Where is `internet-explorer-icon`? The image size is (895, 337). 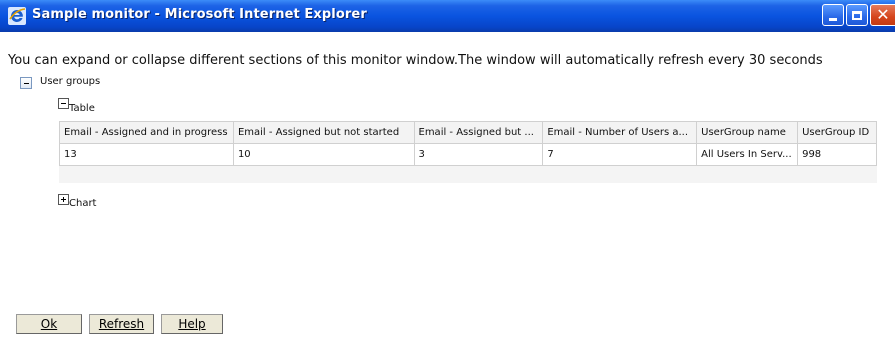
internet-explorer-icon is located at coordinates (17, 16).